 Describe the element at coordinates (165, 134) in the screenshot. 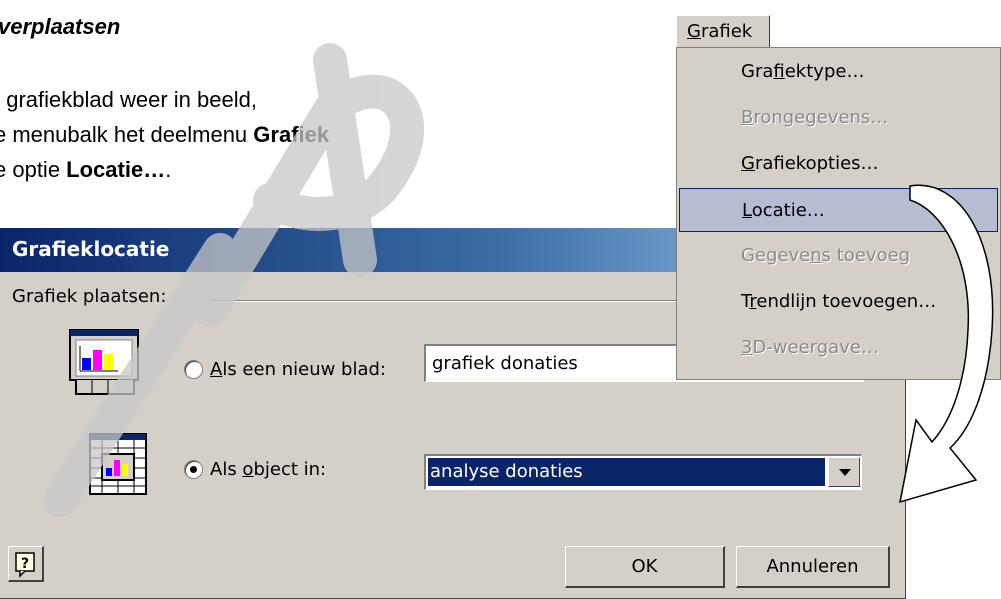

I see `doc-line-2: e menubalk het deelmenu Grafiek` at that location.